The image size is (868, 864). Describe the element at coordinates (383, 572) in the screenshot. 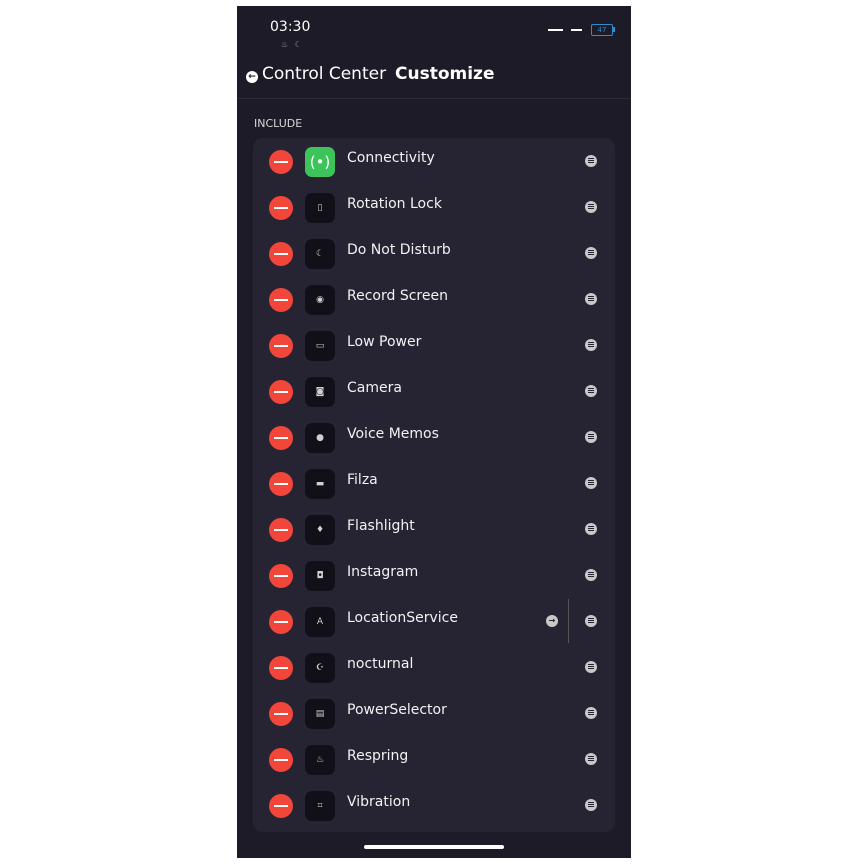

I see `item-label: Instagram` at that location.